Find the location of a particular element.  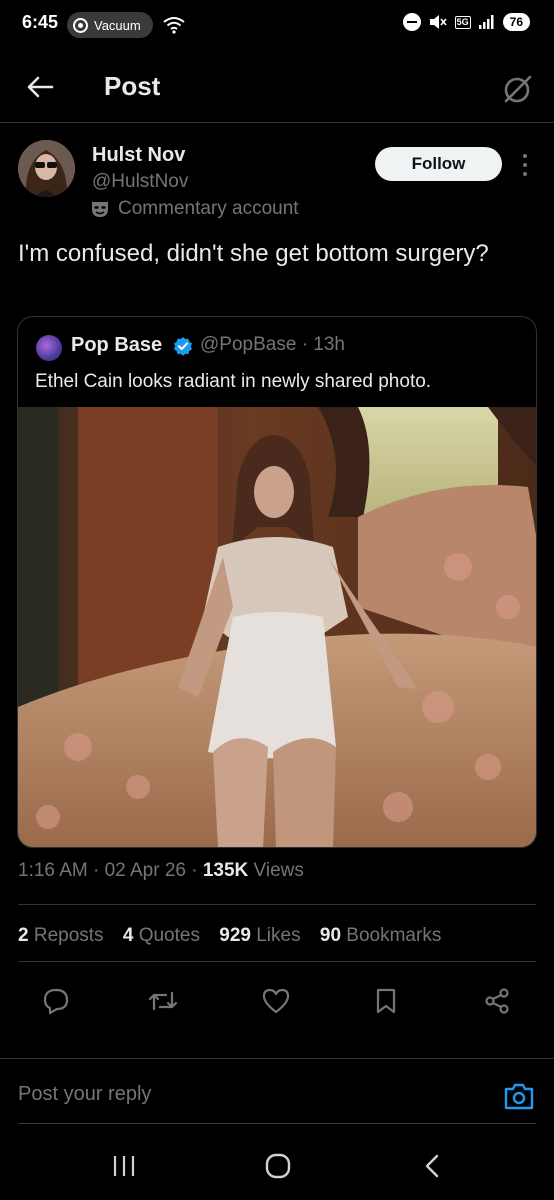

arrow-left-icon is located at coordinates (40, 87).